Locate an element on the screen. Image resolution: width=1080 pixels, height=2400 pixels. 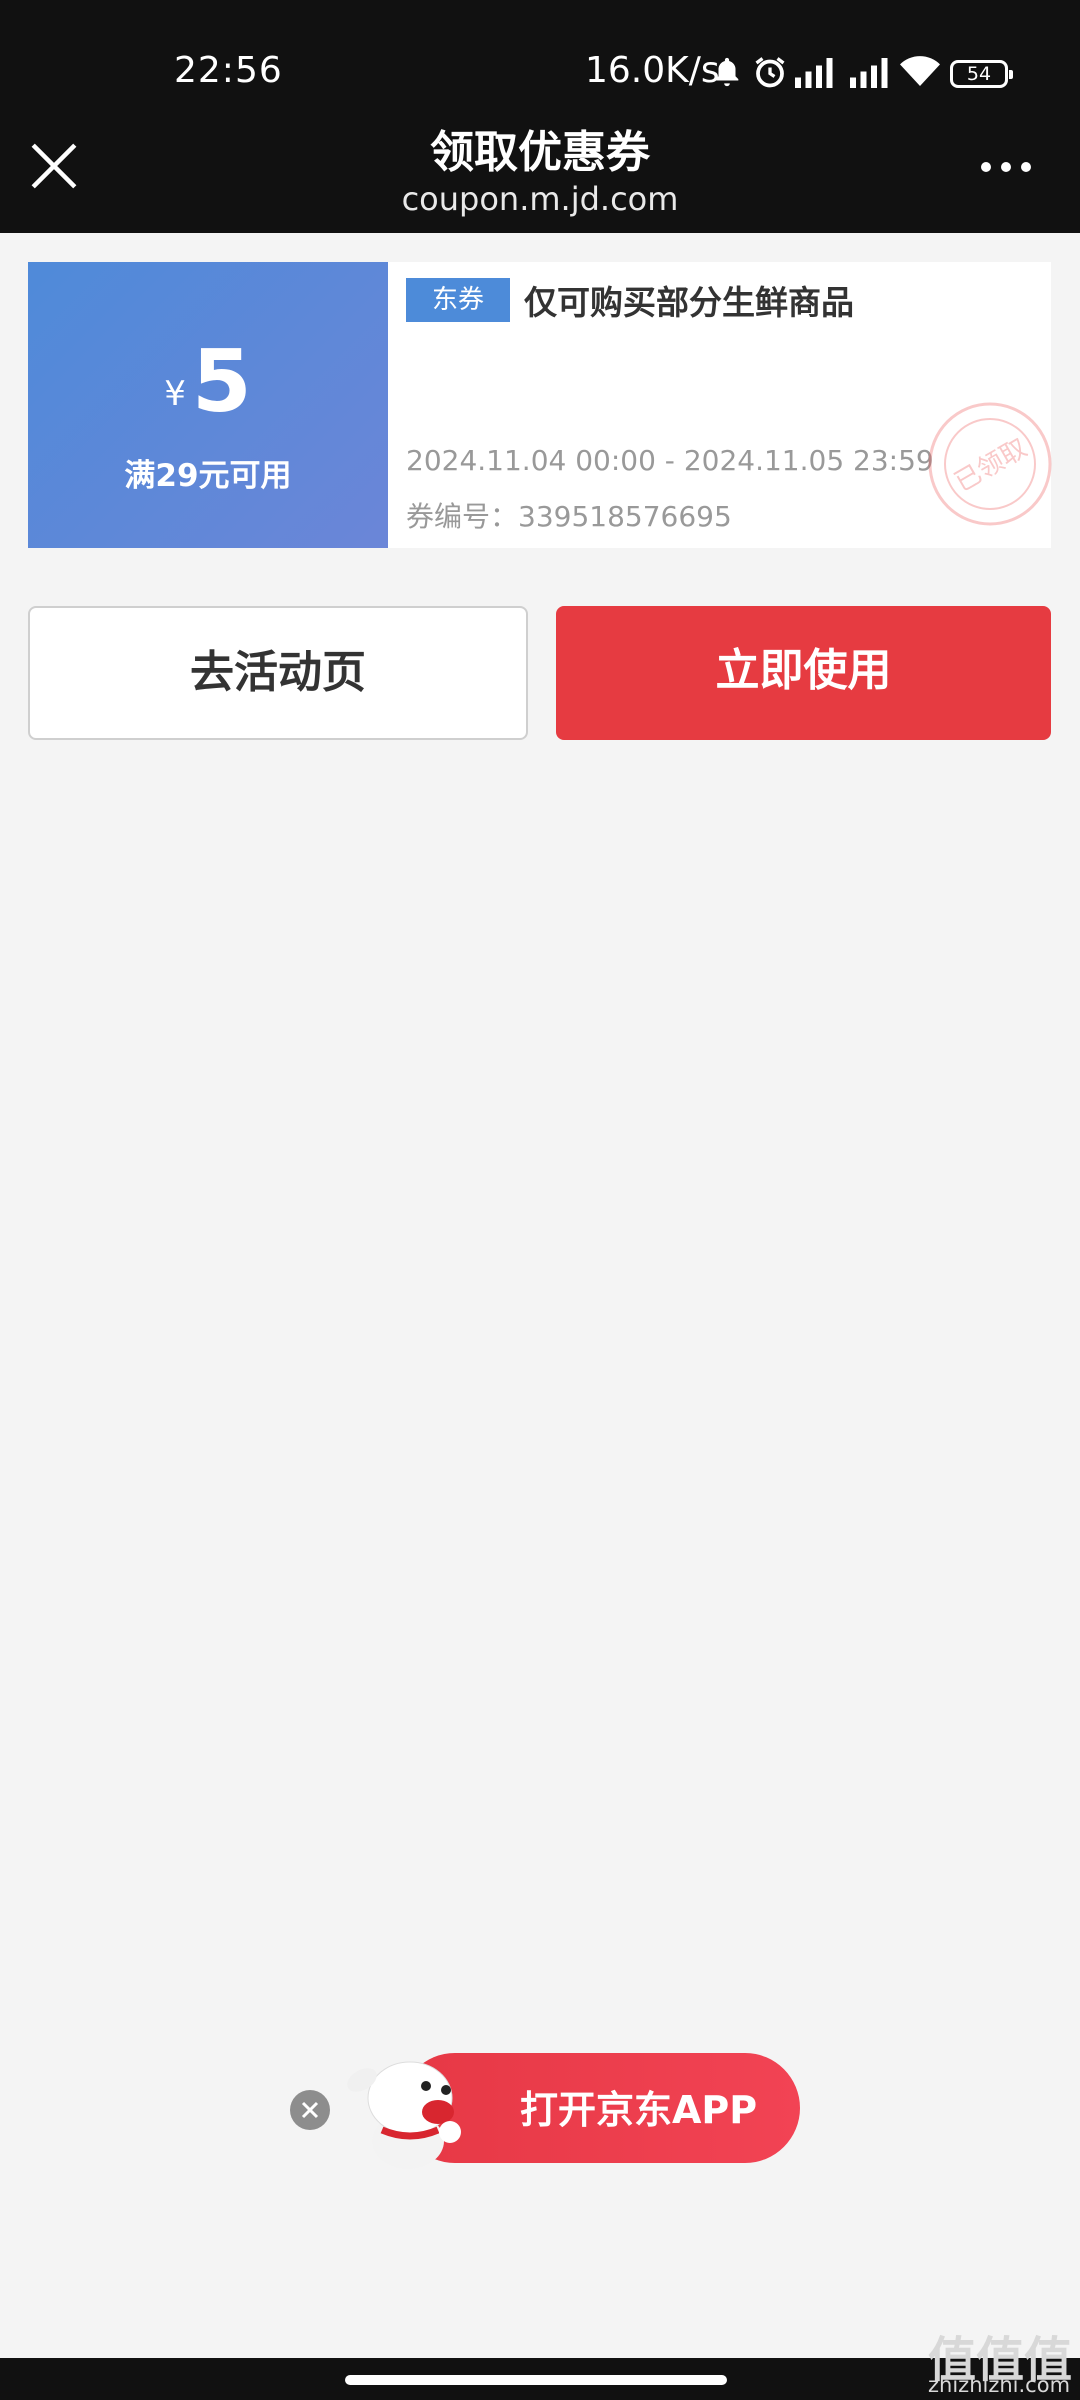
alarm-icon is located at coordinates (770, 72).